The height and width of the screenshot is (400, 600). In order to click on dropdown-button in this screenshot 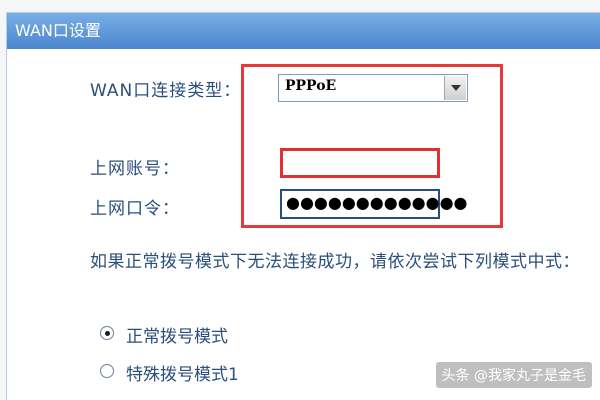, I will do `click(455, 88)`.